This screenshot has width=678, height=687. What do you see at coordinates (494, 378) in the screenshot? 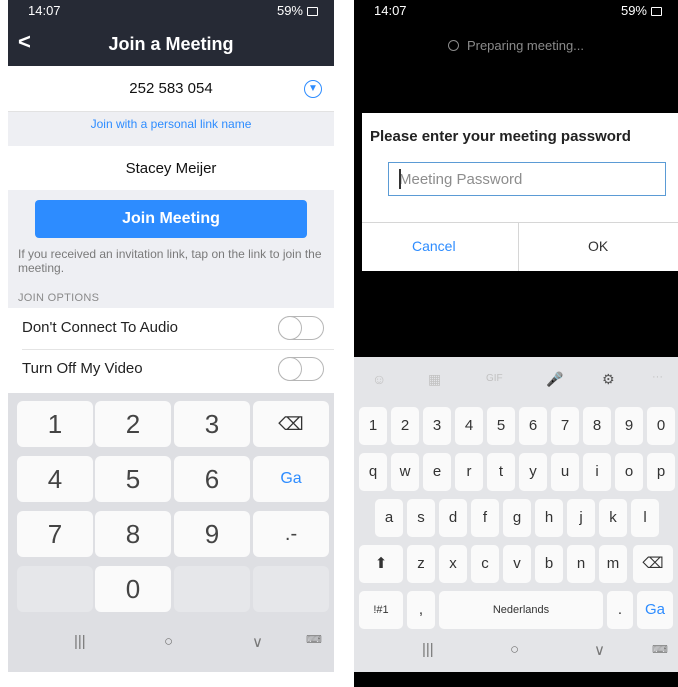
I see `gif-icon: GIF` at bounding box center [494, 378].